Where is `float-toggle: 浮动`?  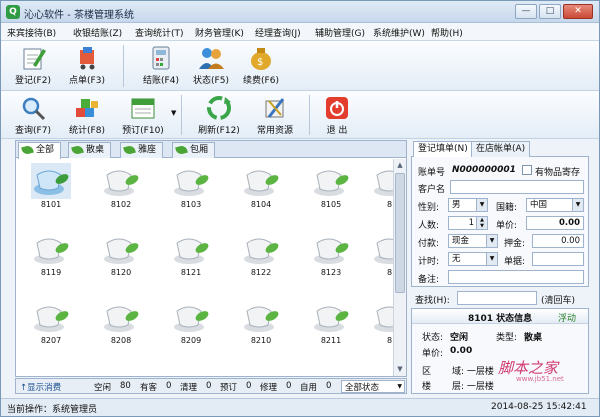
float-toggle: 浮动 is located at coordinates (567, 317).